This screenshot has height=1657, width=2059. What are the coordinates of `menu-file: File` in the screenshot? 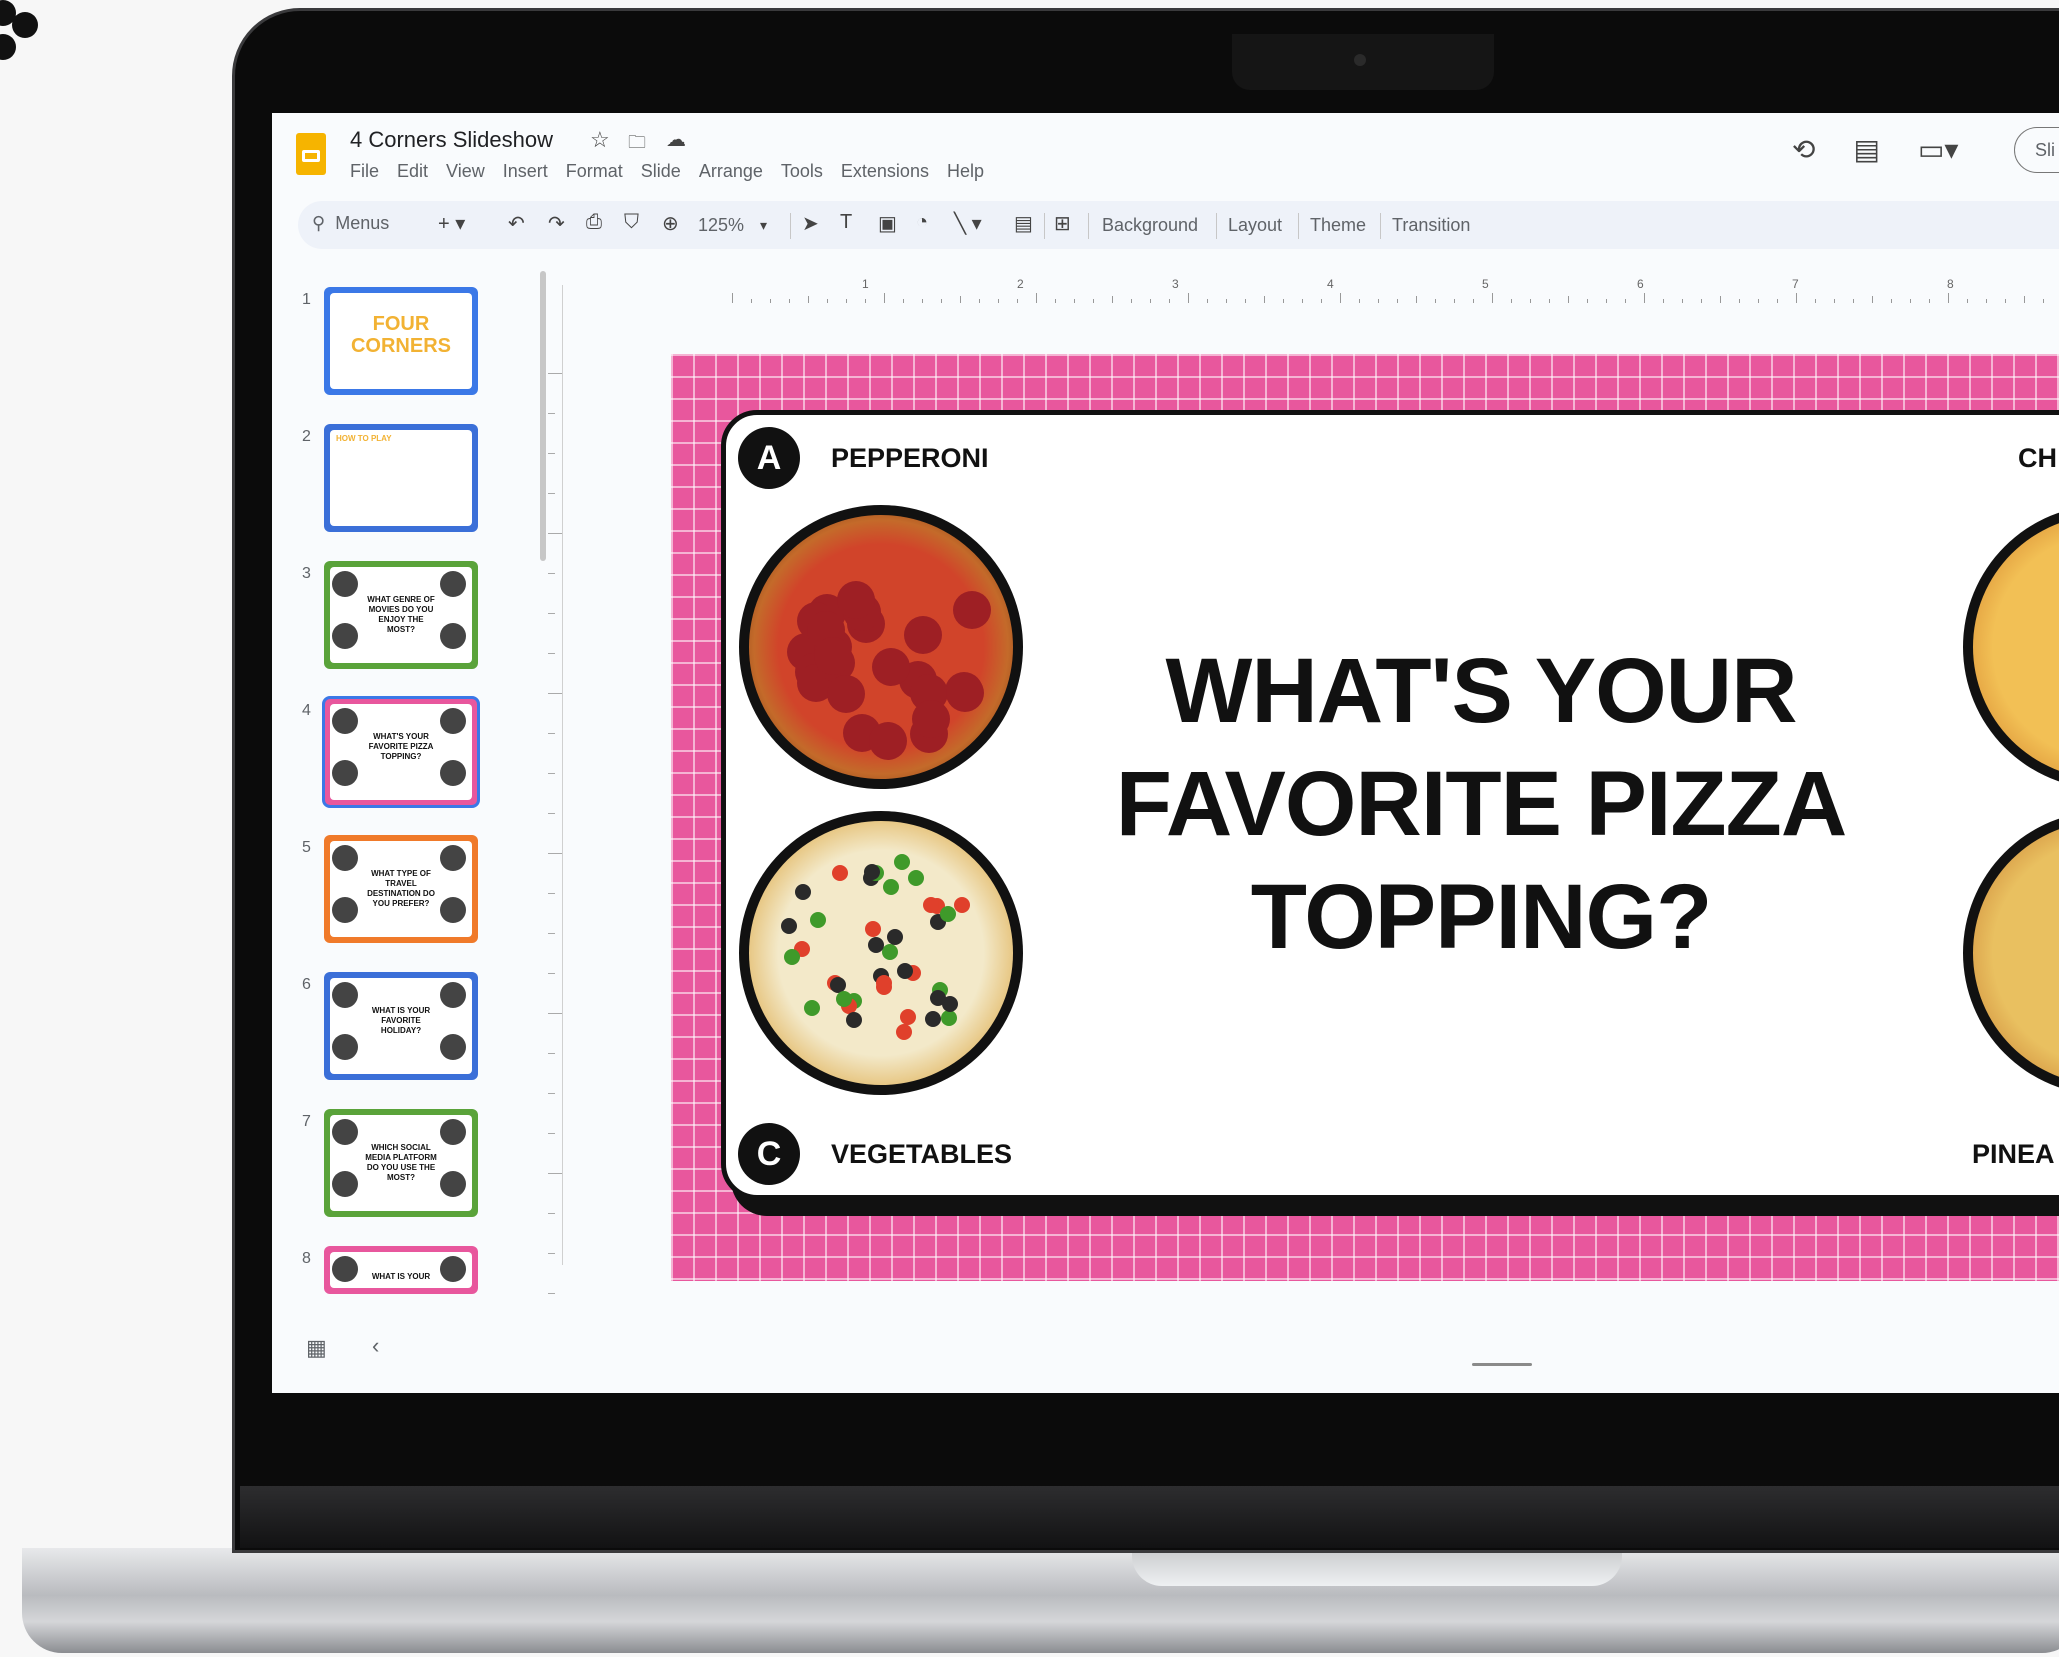 It's located at (364, 171).